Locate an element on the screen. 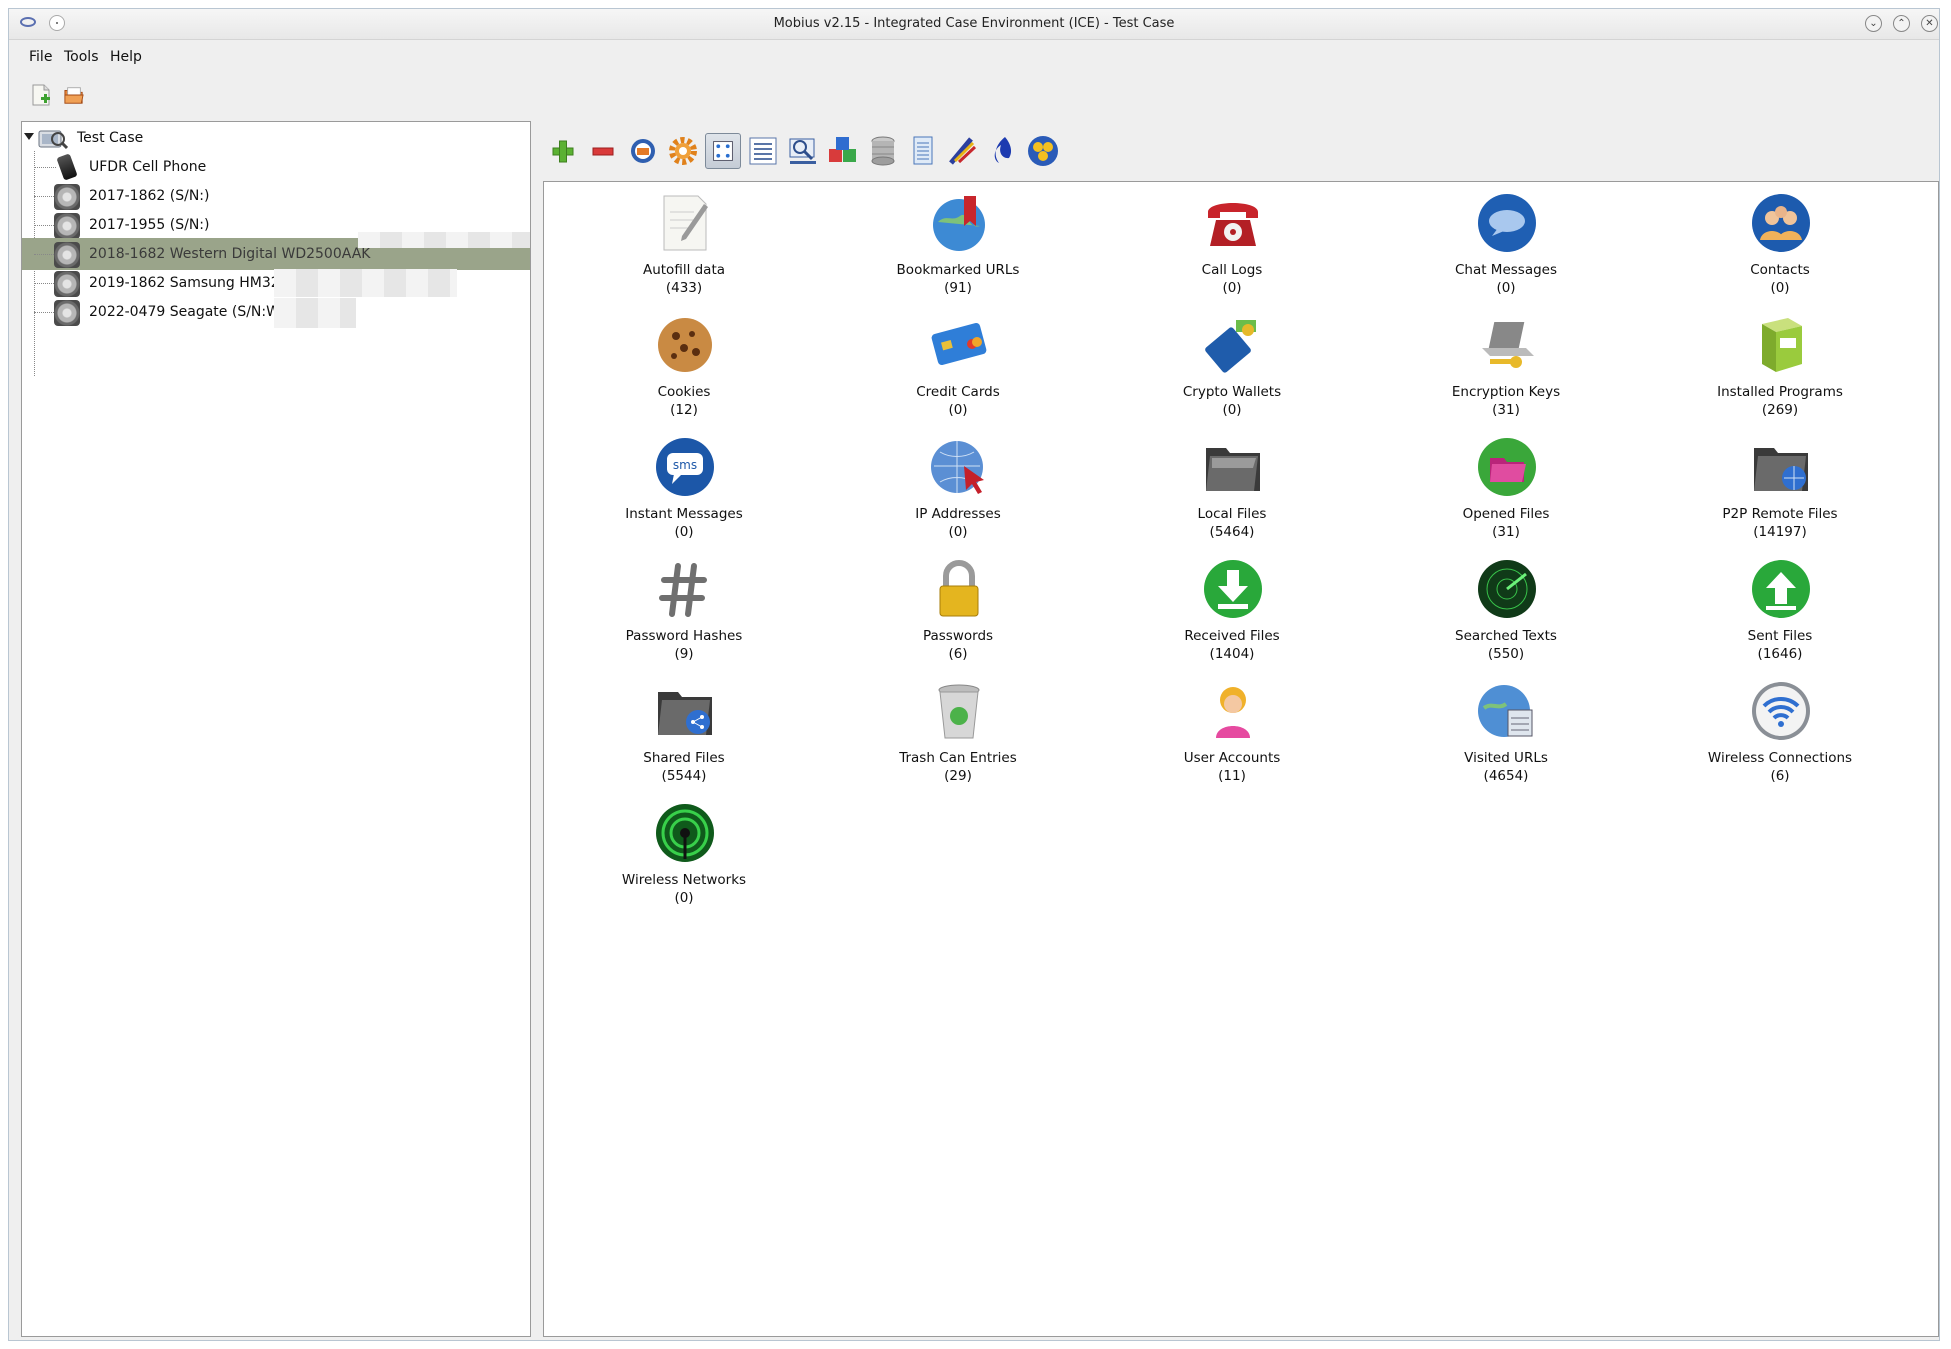 The height and width of the screenshot is (1349, 1951). tree-item-selected: 2018-1682 Western Digital WD2500AAK is located at coordinates (276, 251).